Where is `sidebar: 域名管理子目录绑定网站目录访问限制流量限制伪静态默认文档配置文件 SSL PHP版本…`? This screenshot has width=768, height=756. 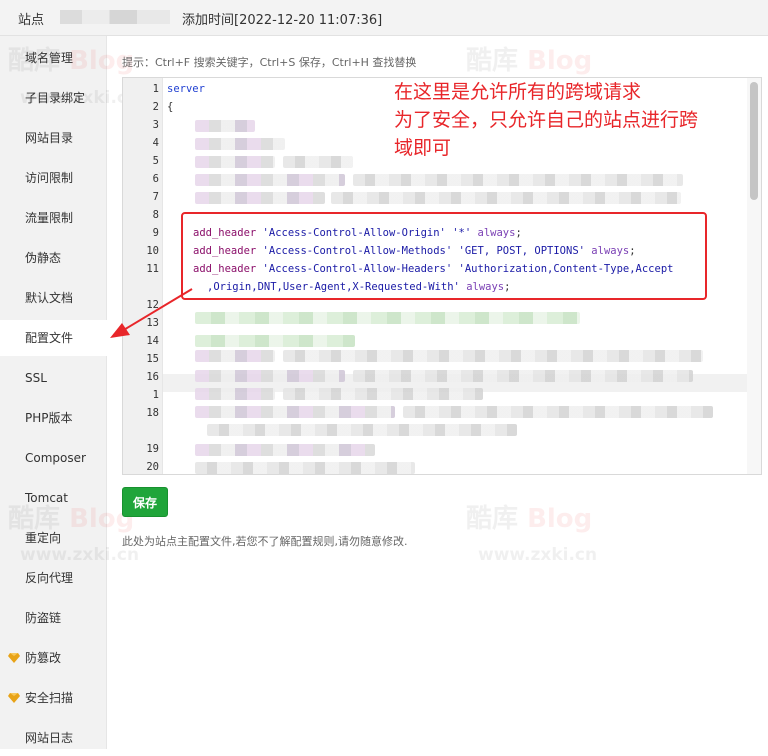 sidebar: 域名管理子目录绑定网站目录访问限制流量限制伪静态默认文档配置文件 SSL PHP版本… is located at coordinates (53, 392).